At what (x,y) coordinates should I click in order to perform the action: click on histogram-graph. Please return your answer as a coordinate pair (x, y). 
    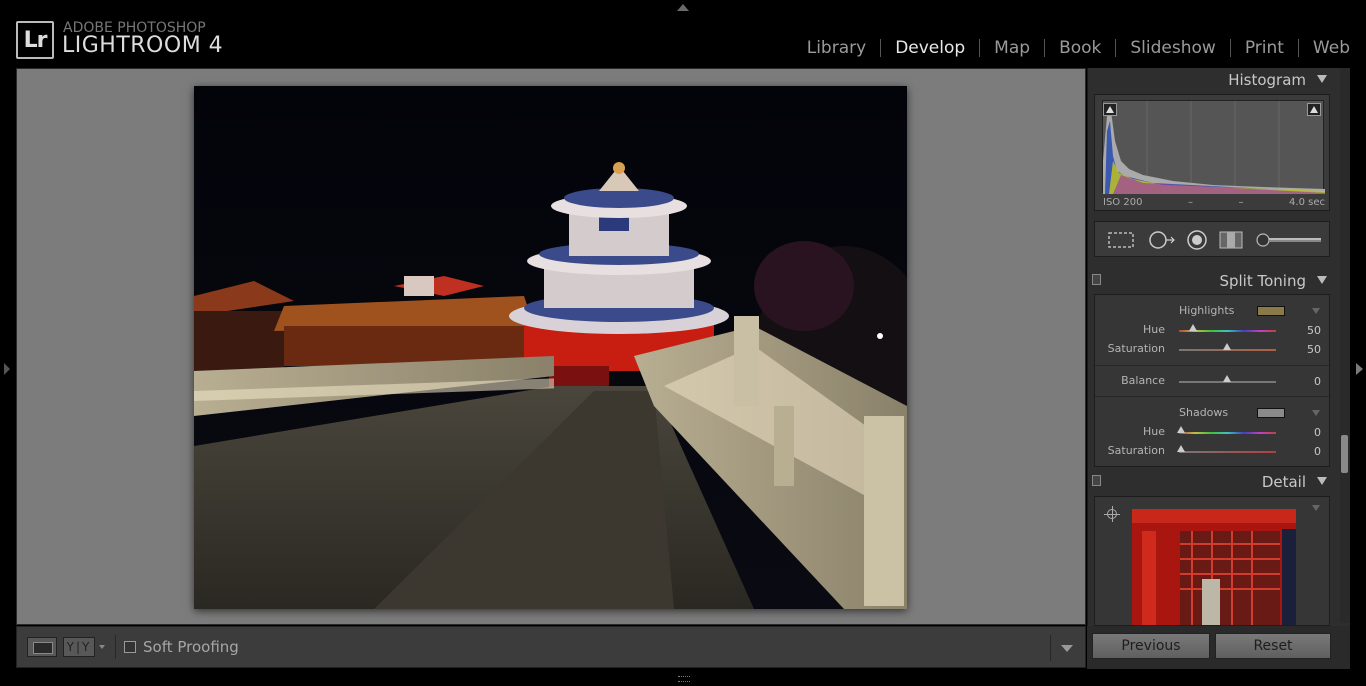
    Looking at the image, I should click on (1213, 147).